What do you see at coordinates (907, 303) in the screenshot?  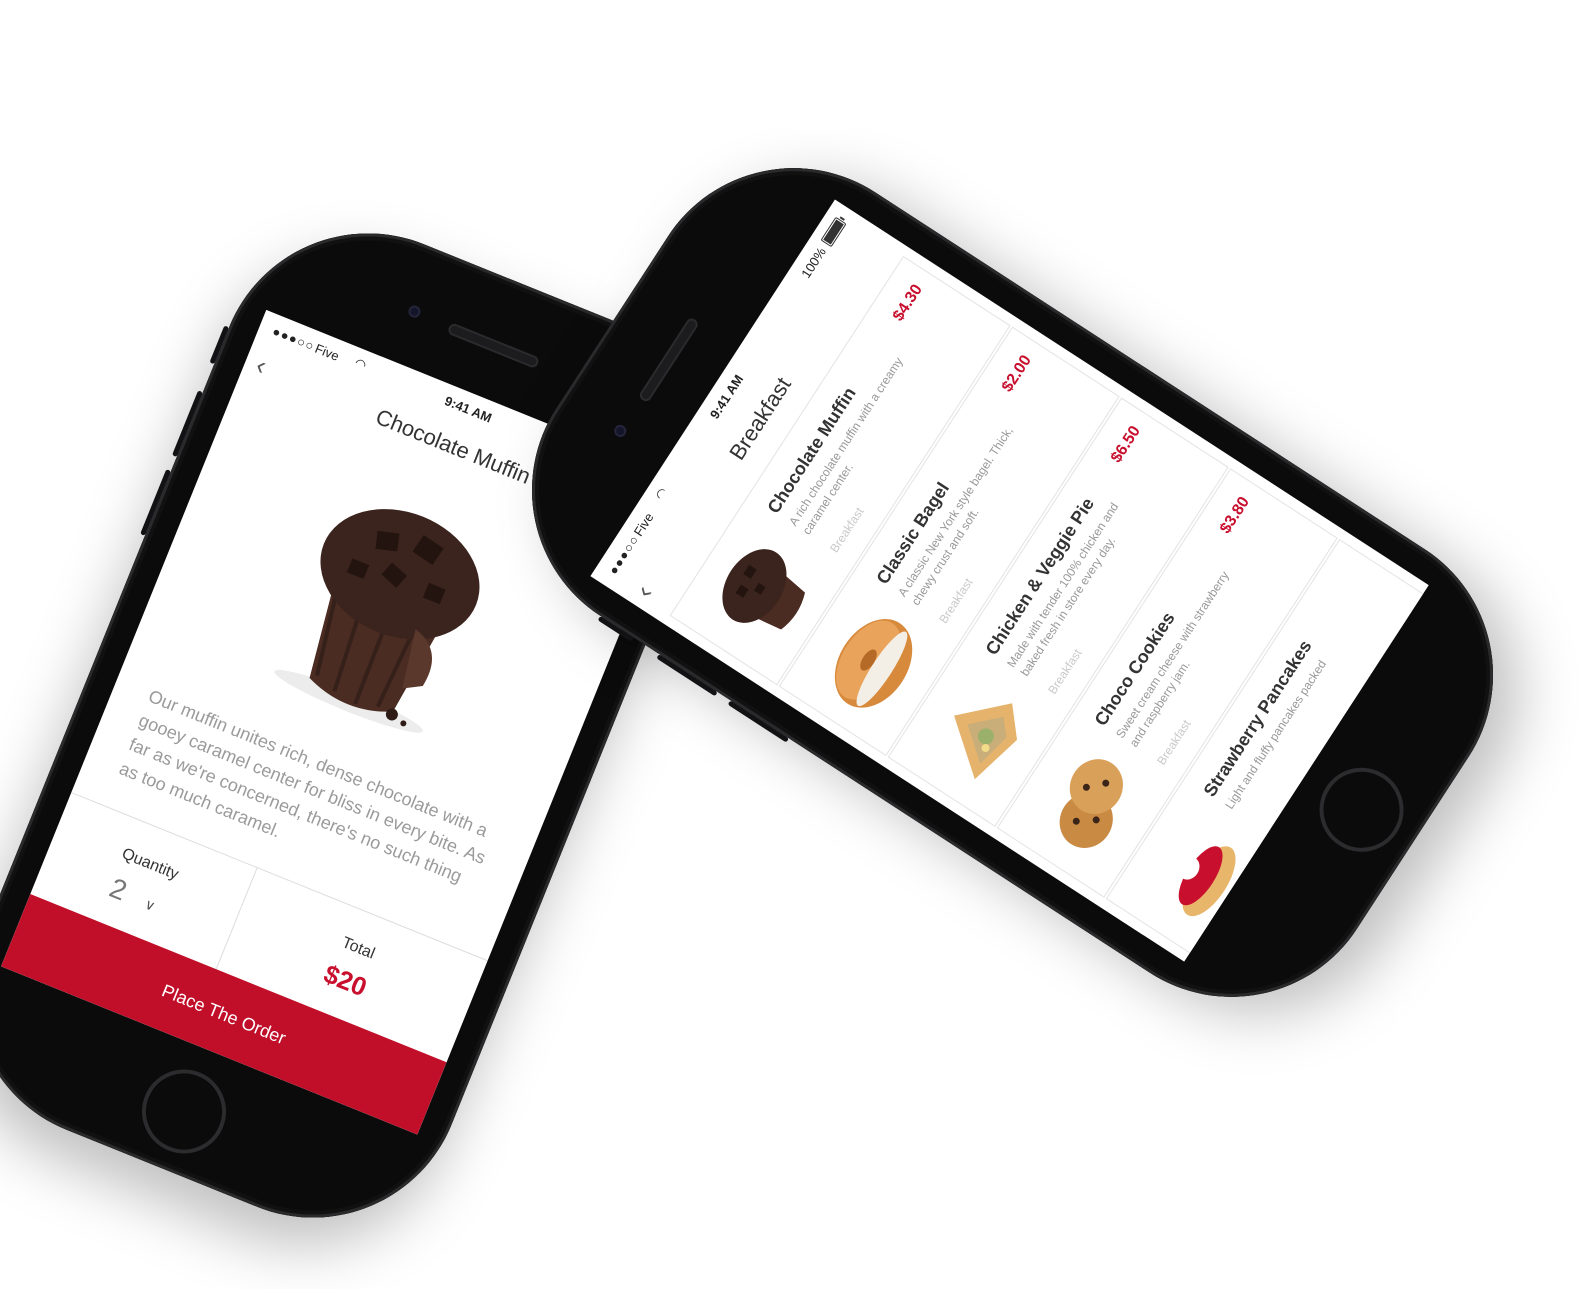 I see `item-price: $4.30` at bounding box center [907, 303].